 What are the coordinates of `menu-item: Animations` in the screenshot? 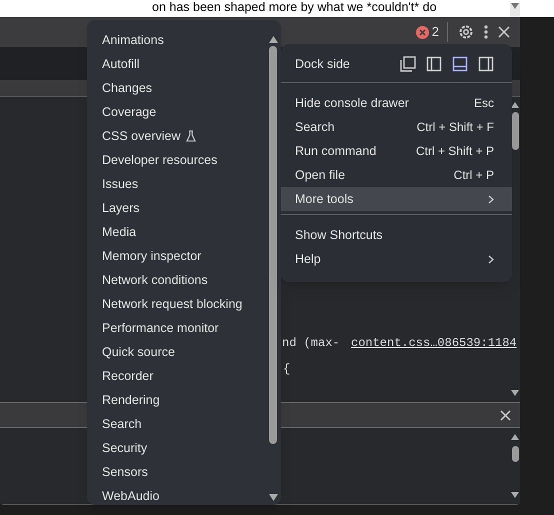 It's located at (169, 40).